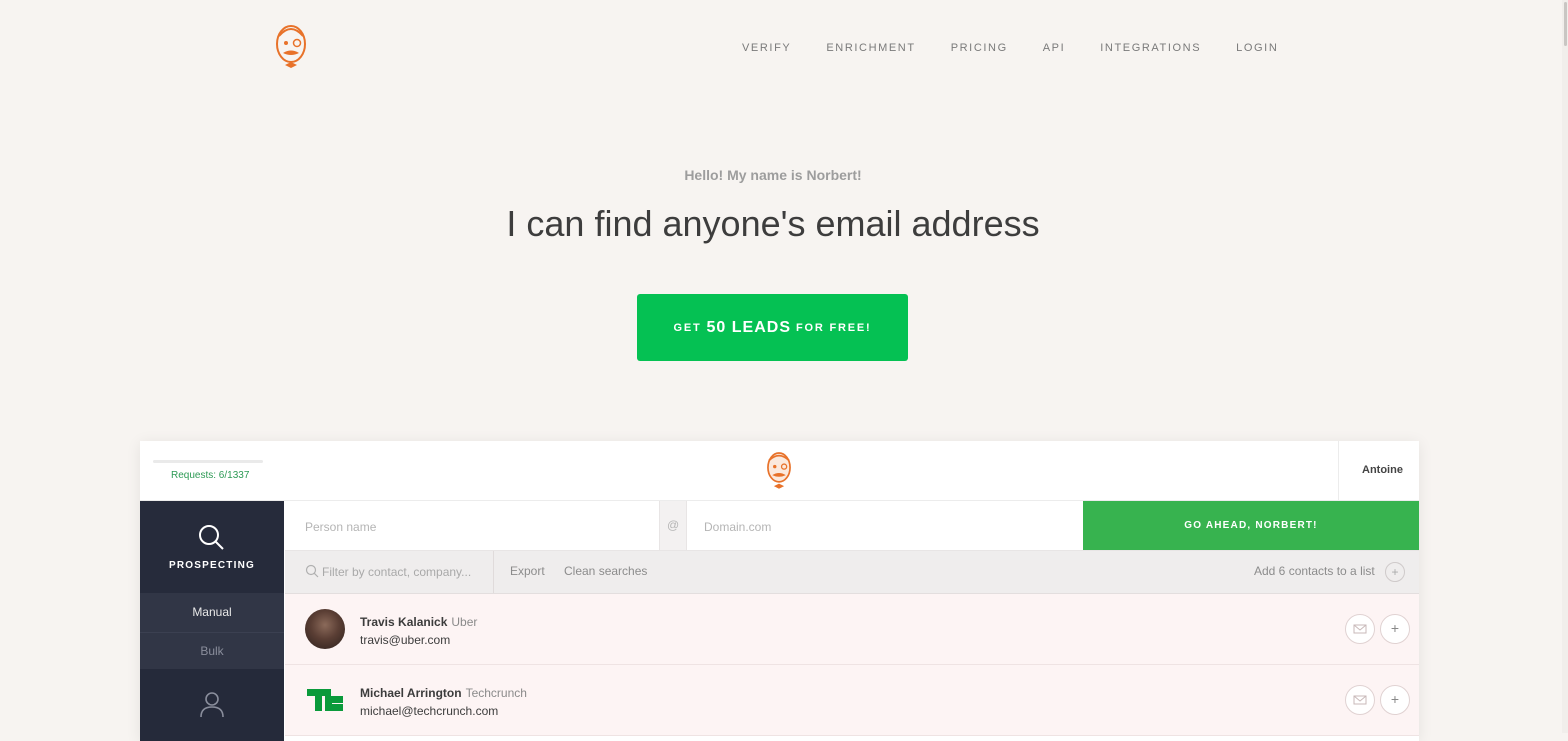 This screenshot has height=741, width=1568. What do you see at coordinates (1054, 48) in the screenshot?
I see `nav-api: API` at bounding box center [1054, 48].